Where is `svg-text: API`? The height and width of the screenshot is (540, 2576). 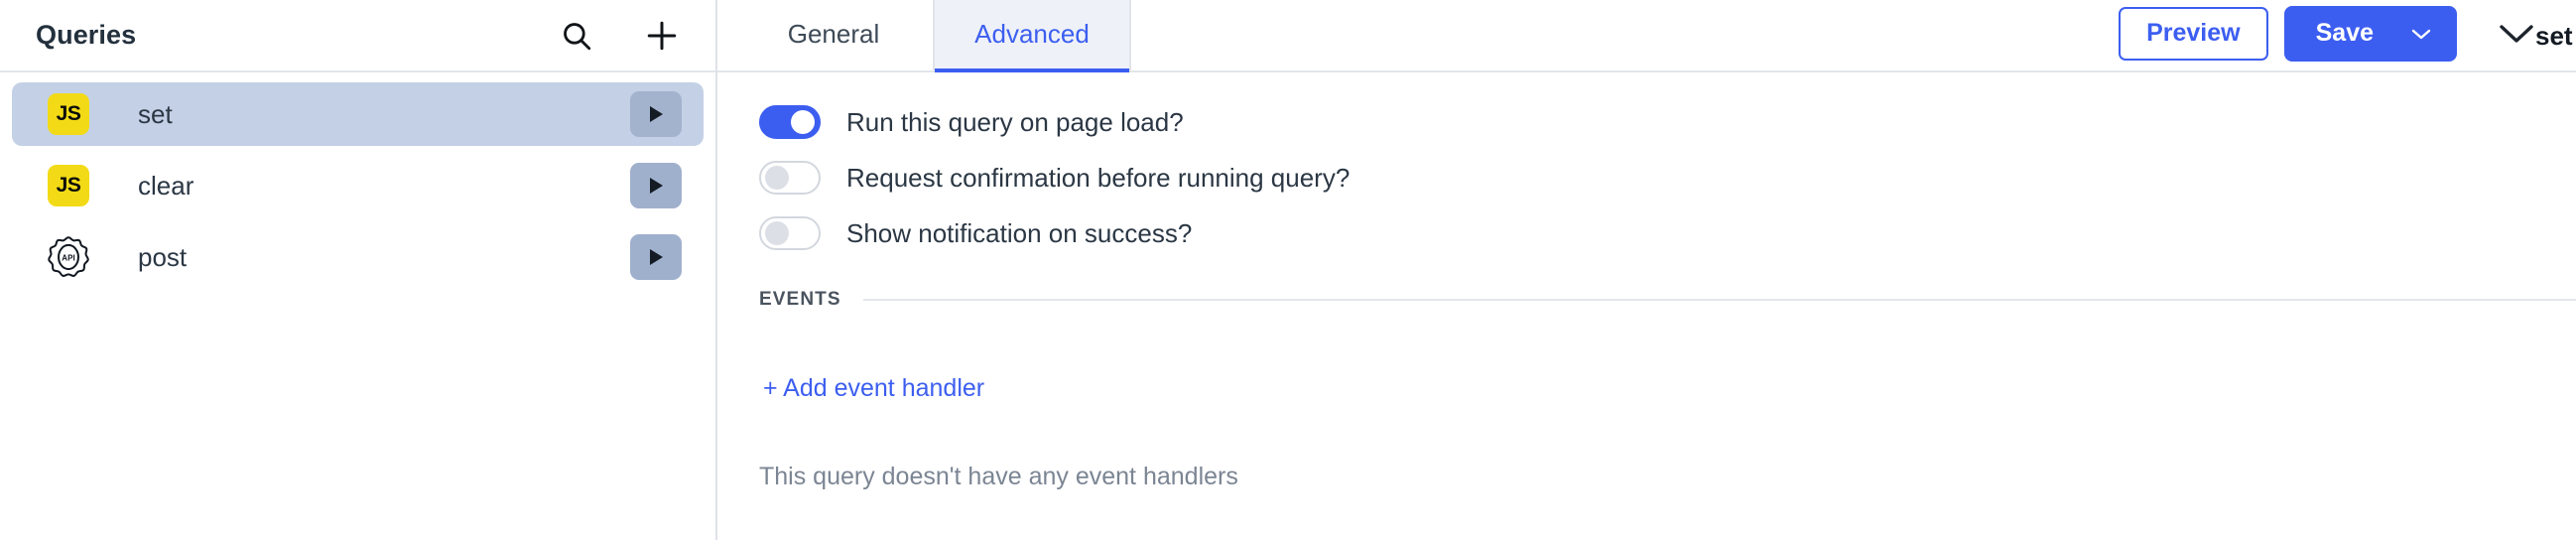 svg-text: API is located at coordinates (68, 257).